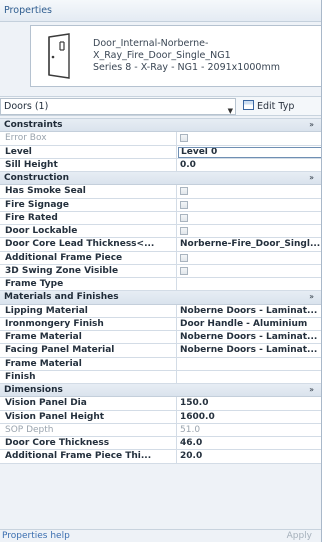 The width and height of the screenshot is (322, 542). I want to click on param-row-sill-height: Sill Height 0.0, so click(160, 165).